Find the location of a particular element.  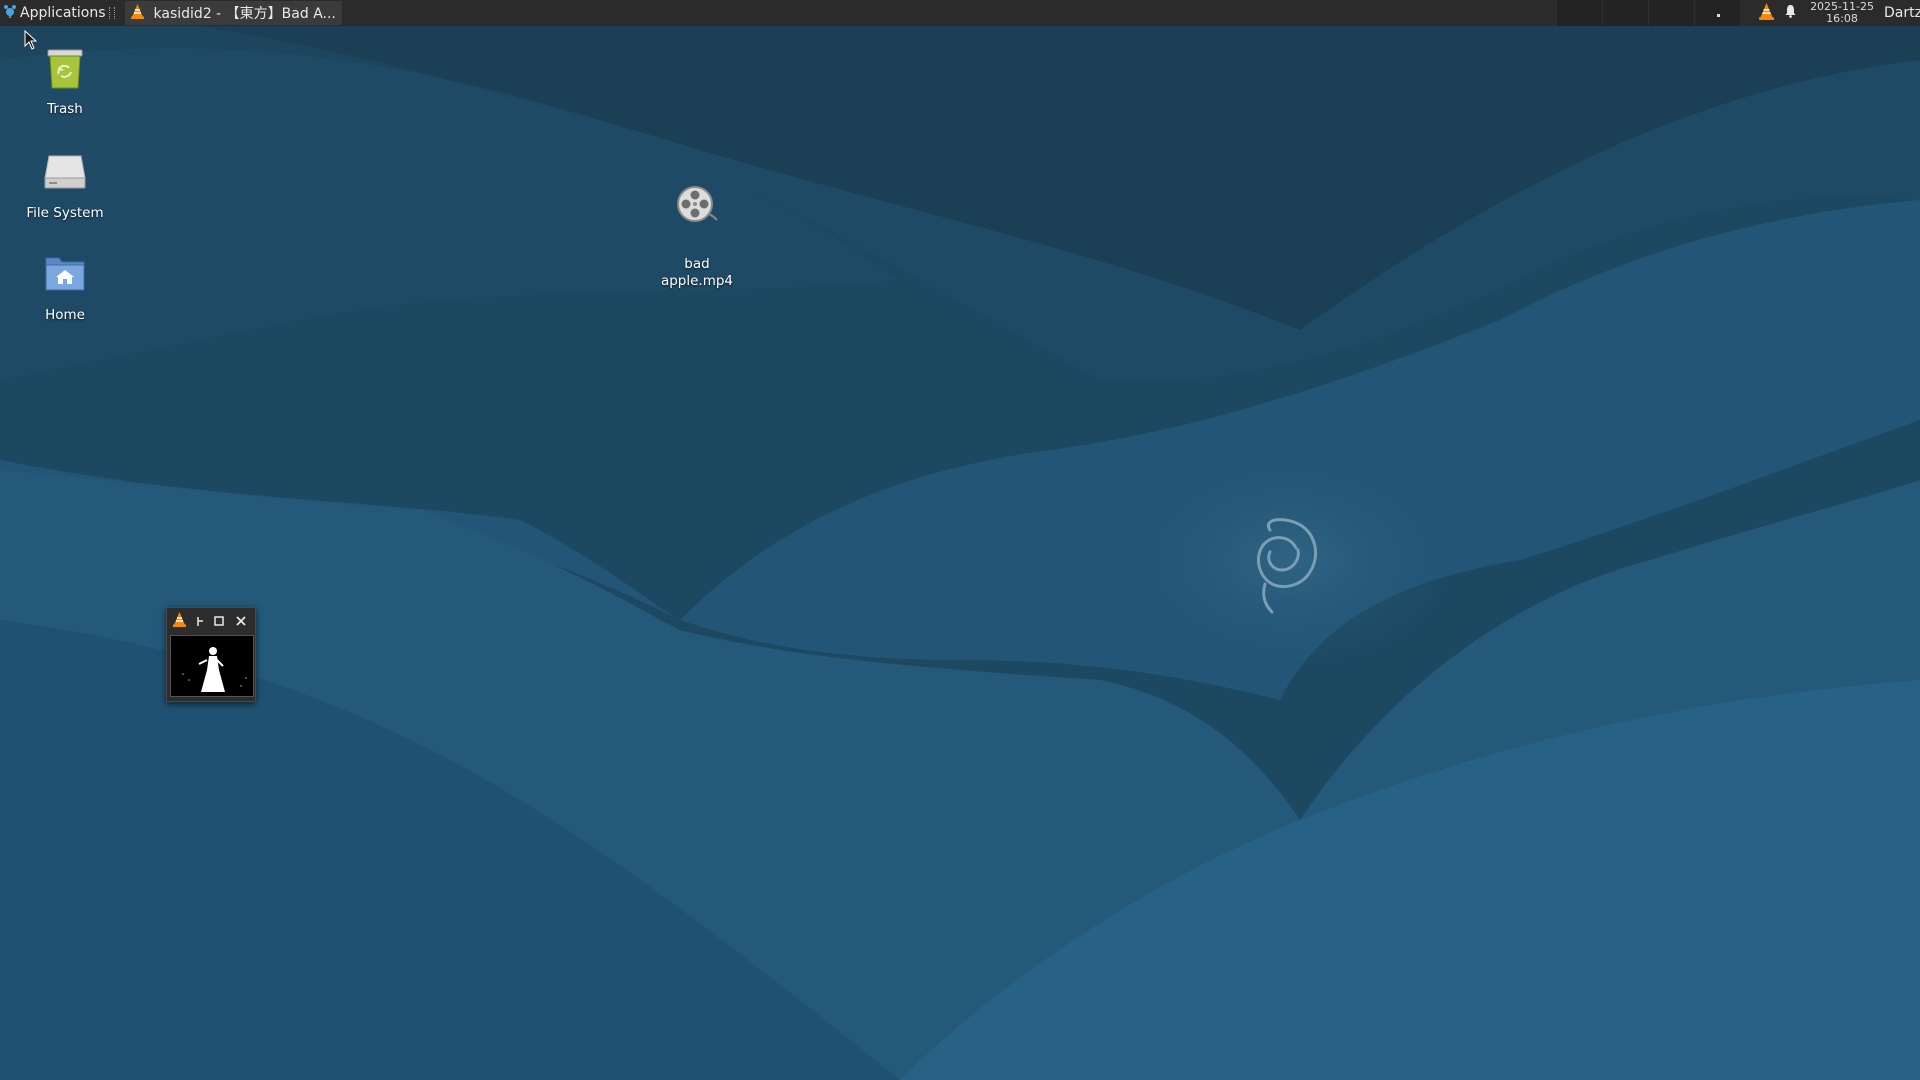

video-preview is located at coordinates (212, 666).